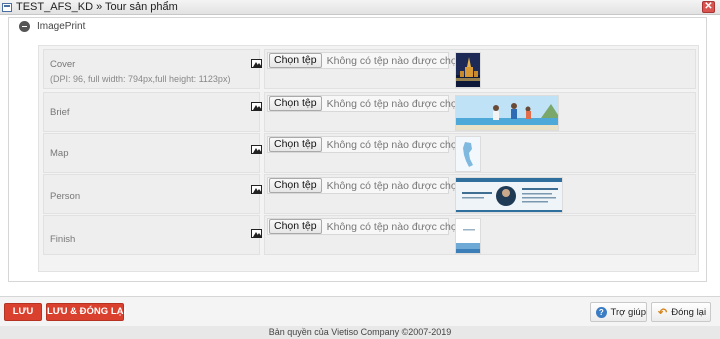 This screenshot has width=720, height=339. What do you see at coordinates (360, 311) in the screenshot?
I see `action-bar: LƯU LƯU & ĐÓNG LẠI ? Trợ giúp ↶ Đóng lại` at bounding box center [360, 311].